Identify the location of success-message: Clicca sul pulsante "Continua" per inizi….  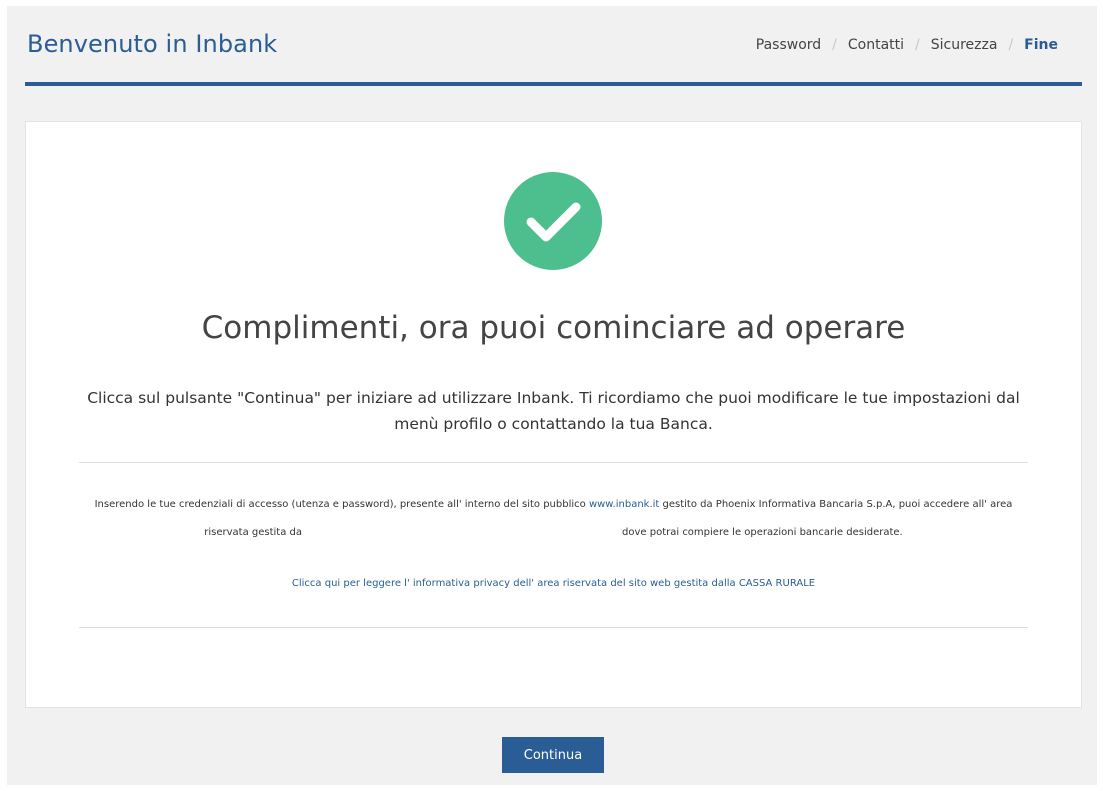
(553, 411).